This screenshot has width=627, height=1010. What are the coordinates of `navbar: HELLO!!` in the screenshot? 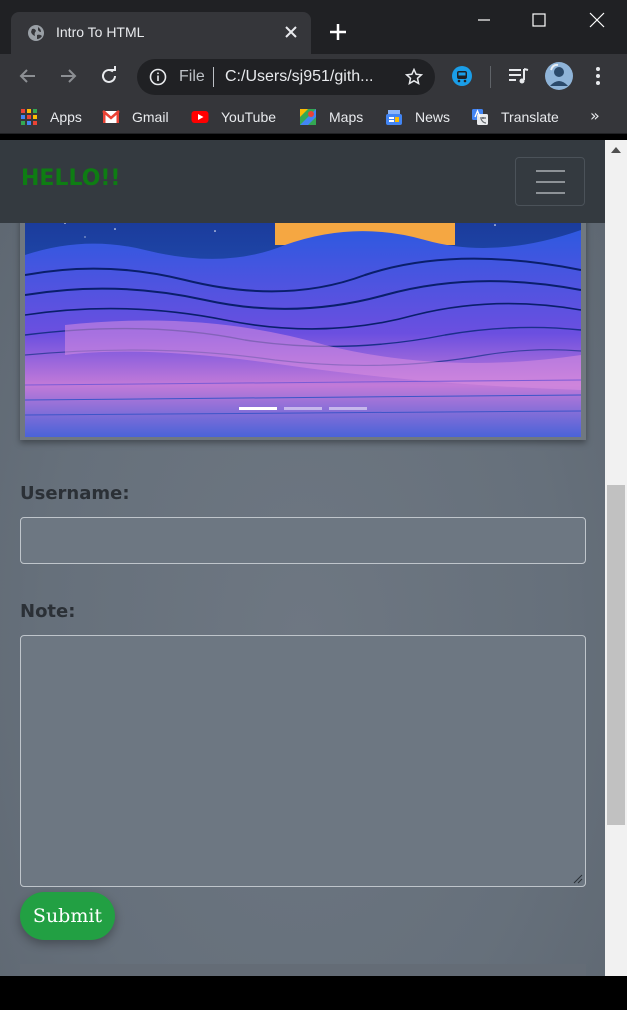 It's located at (302, 181).